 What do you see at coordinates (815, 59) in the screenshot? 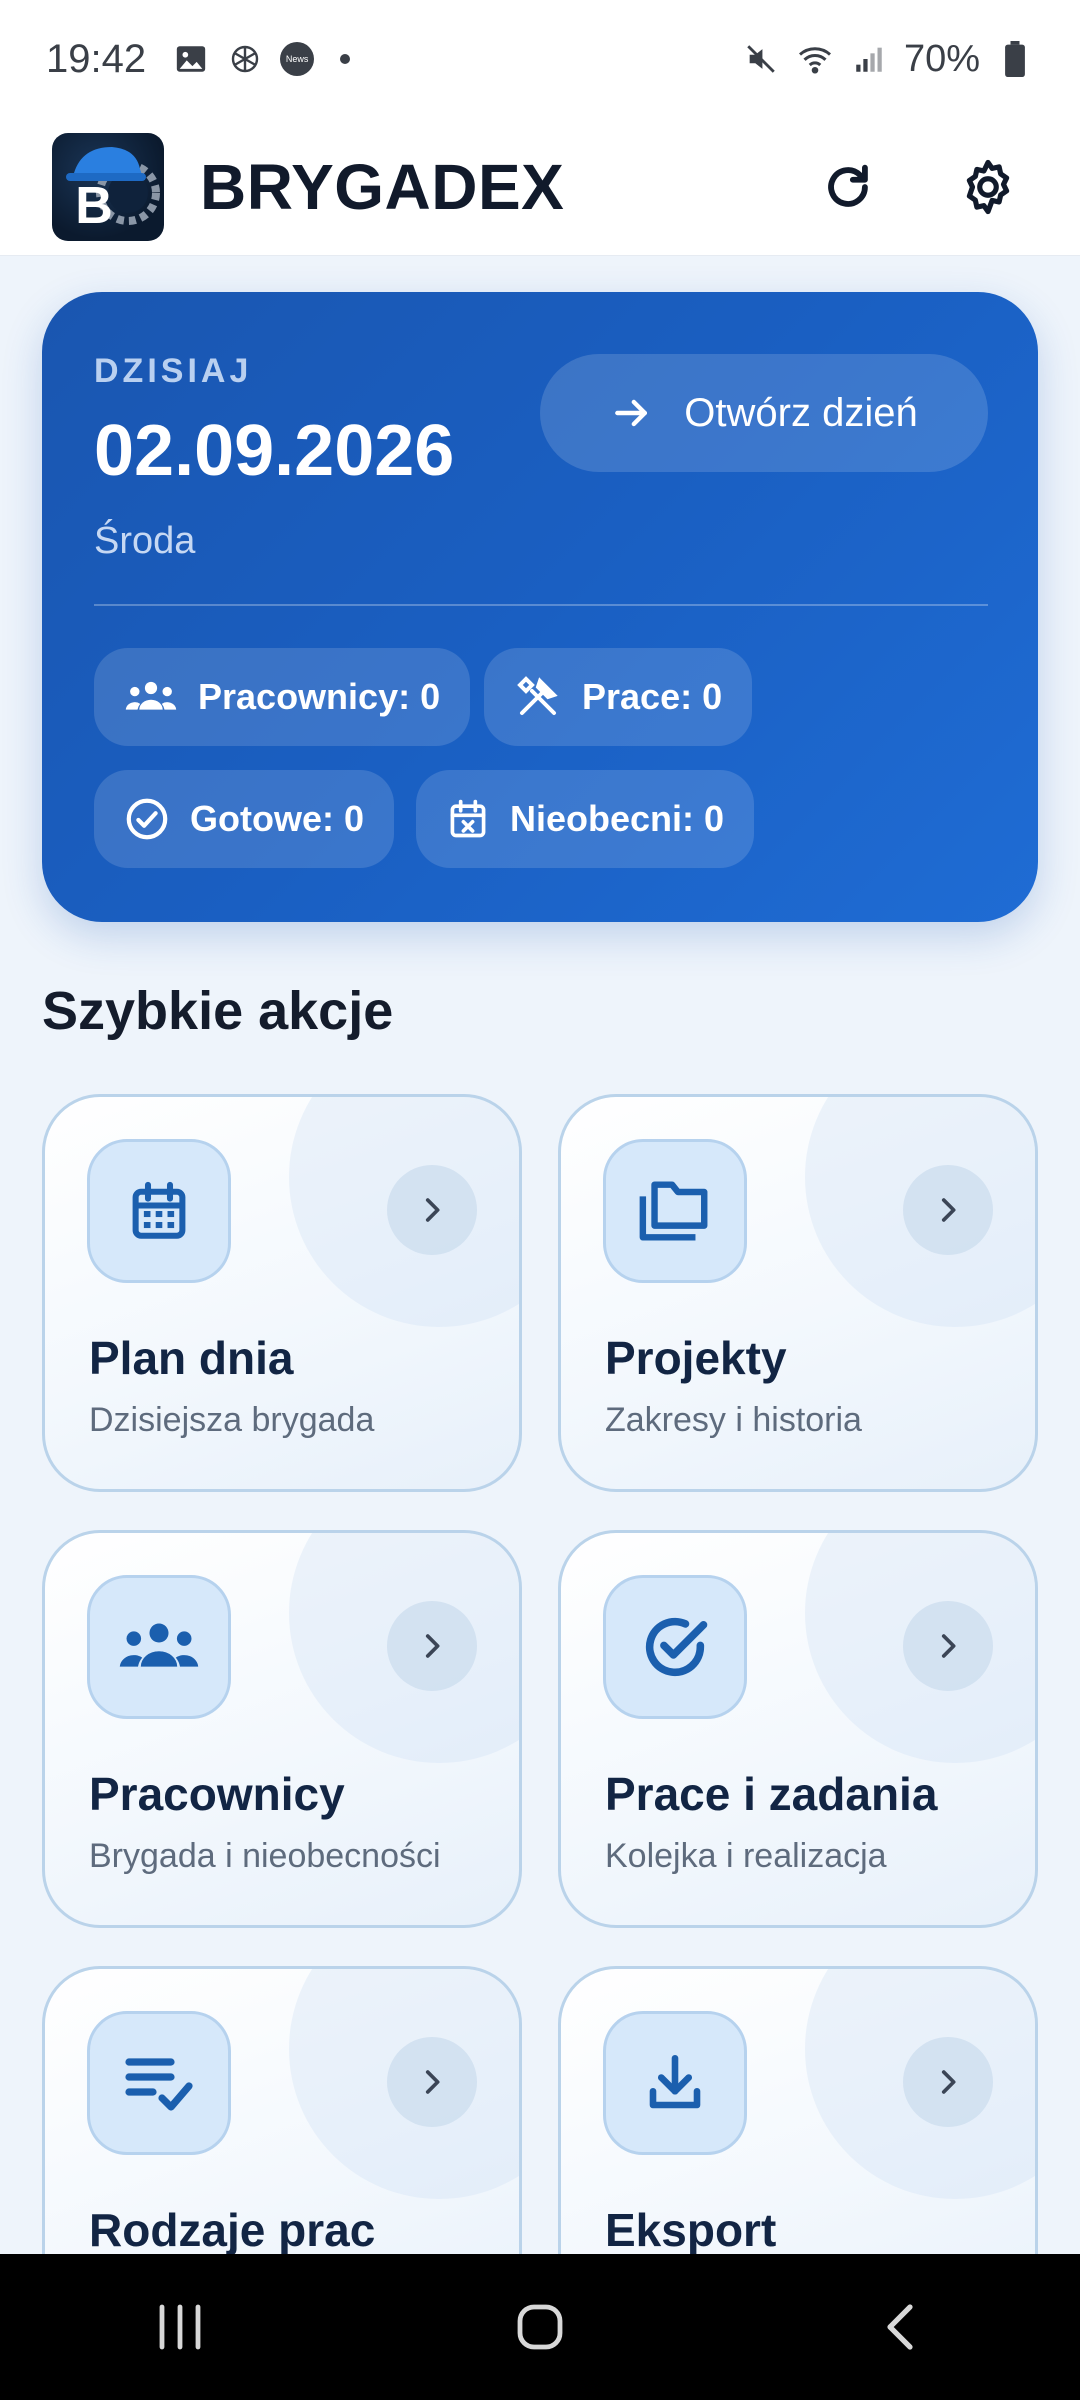
I see `wifi-icon` at bounding box center [815, 59].